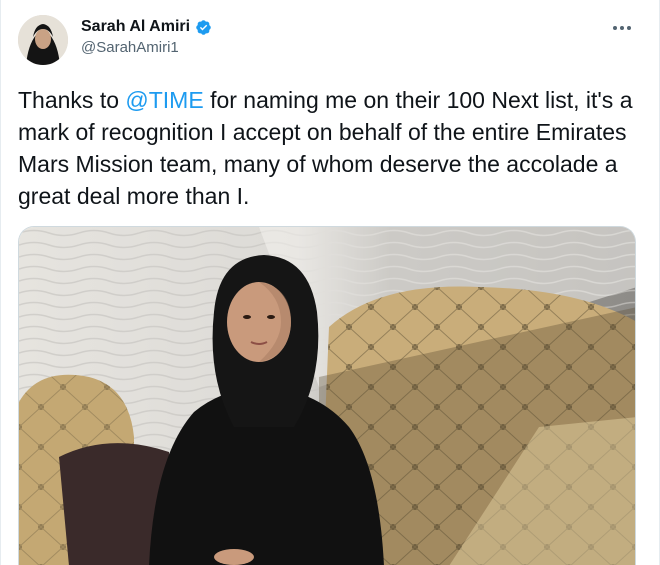  What do you see at coordinates (135, 27) in the screenshot?
I see `display-name: Sarah Al Amiri` at bounding box center [135, 27].